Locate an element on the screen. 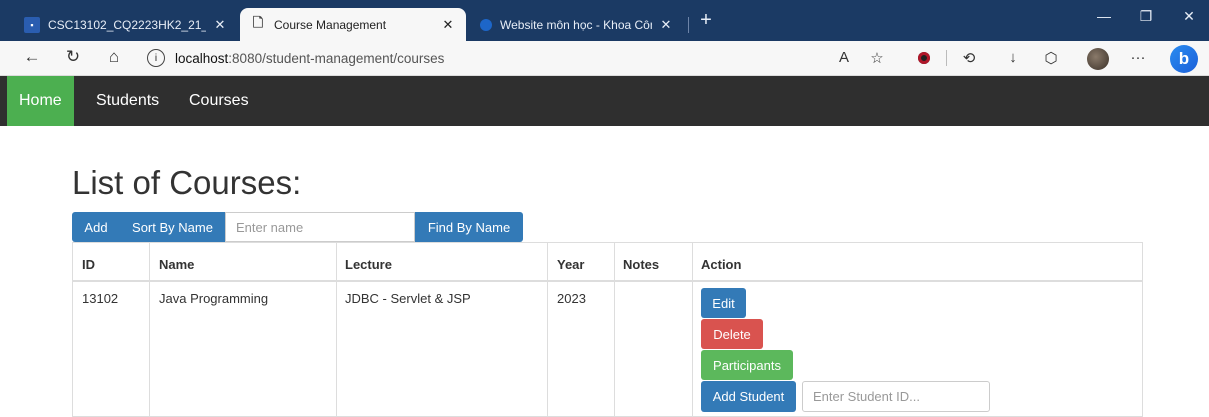 Image resolution: width=1209 pixels, height=417 pixels. tab-title: Website môn học - Khoa Công n is located at coordinates (576, 24).